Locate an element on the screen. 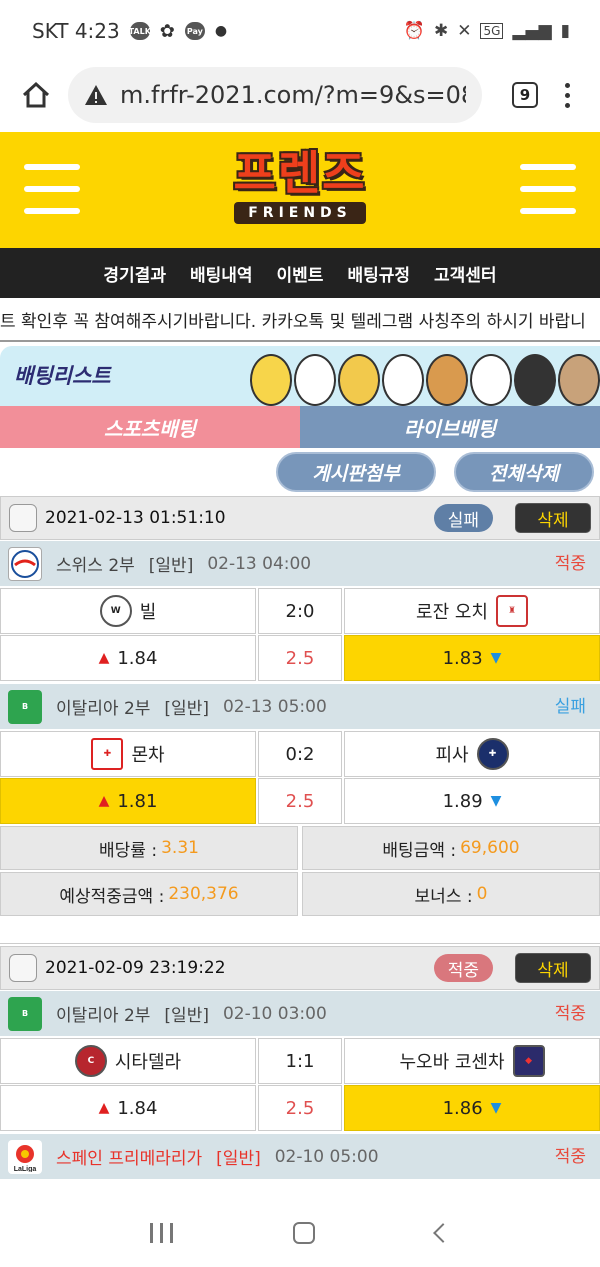  system-nav-bar is located at coordinates (300, 1233).